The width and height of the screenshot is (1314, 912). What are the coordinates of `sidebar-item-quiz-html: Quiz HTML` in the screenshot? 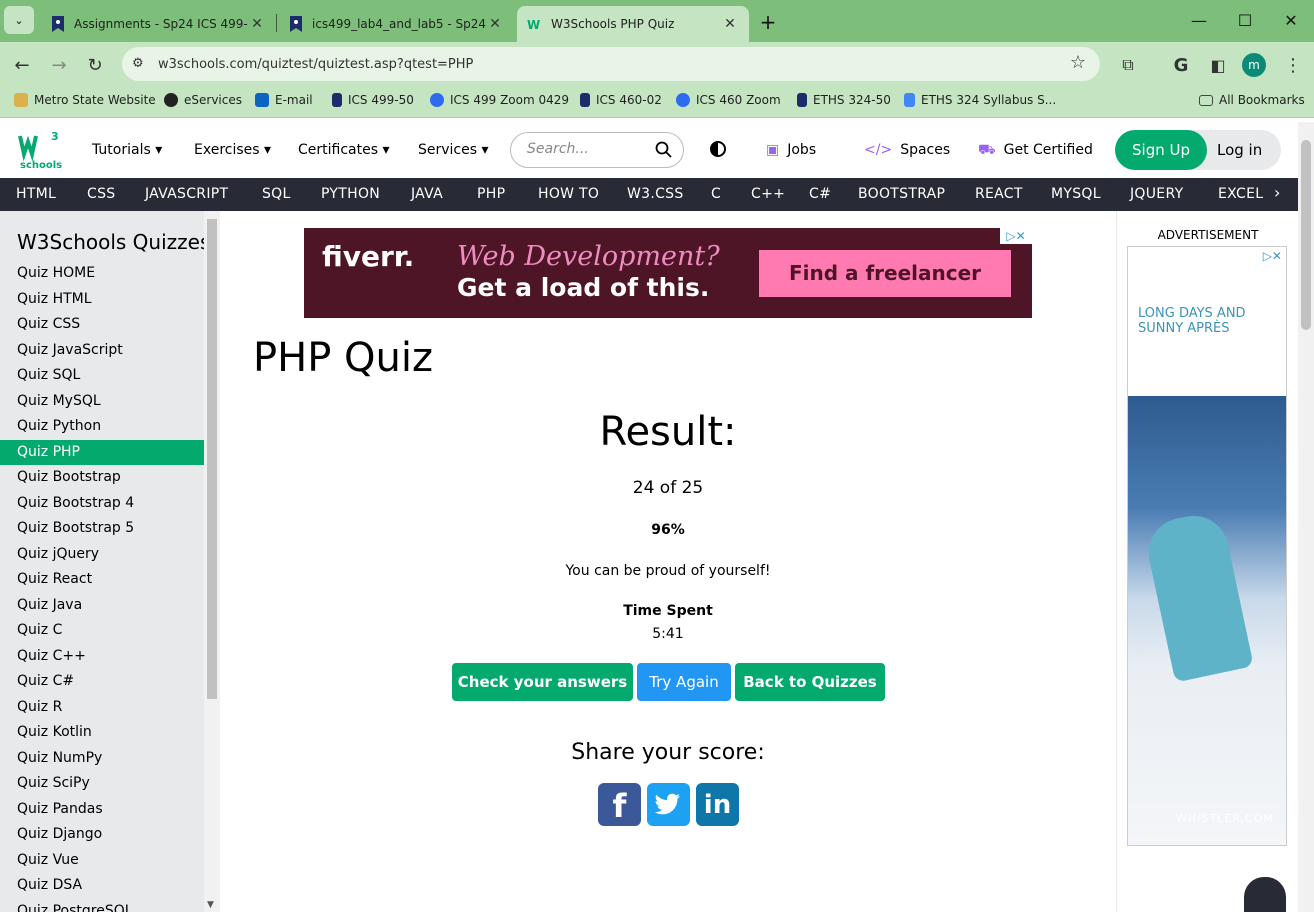 It's located at (102, 299).